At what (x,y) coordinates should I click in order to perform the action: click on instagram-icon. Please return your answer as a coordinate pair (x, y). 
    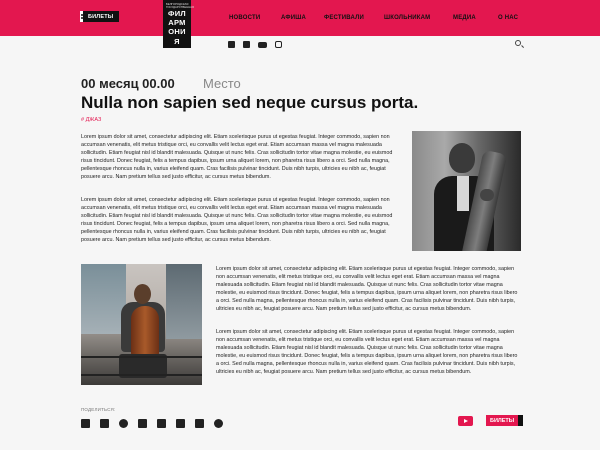
    Looking at the image, I should click on (278, 44).